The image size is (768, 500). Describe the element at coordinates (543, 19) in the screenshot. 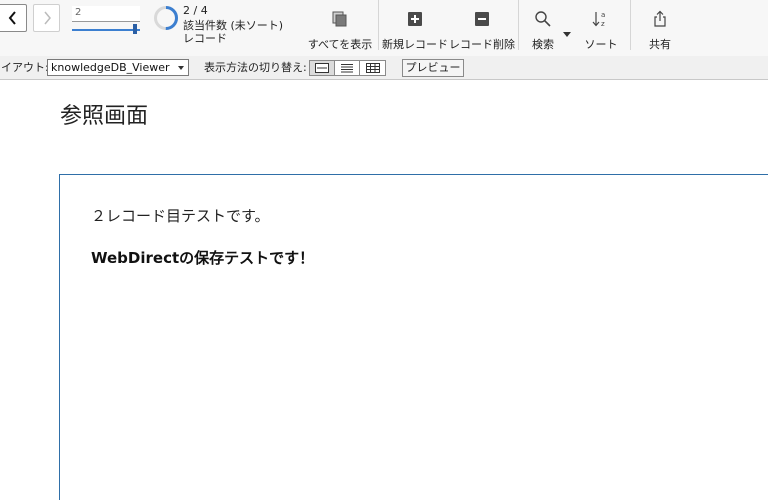

I see `magnifier-icon` at that location.